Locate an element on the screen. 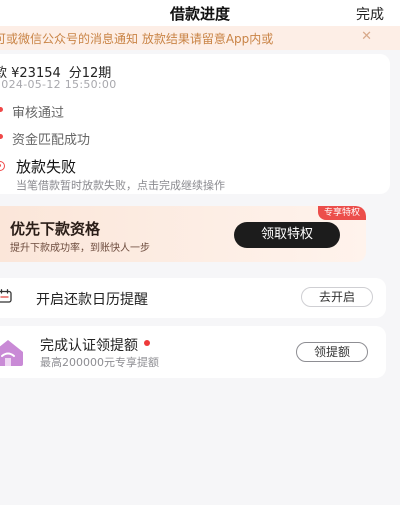 The height and width of the screenshot is (505, 400). notice-bar: 可或微信公众号的消息通知 放款结果请留意App内或 ✕ is located at coordinates (200, 38).